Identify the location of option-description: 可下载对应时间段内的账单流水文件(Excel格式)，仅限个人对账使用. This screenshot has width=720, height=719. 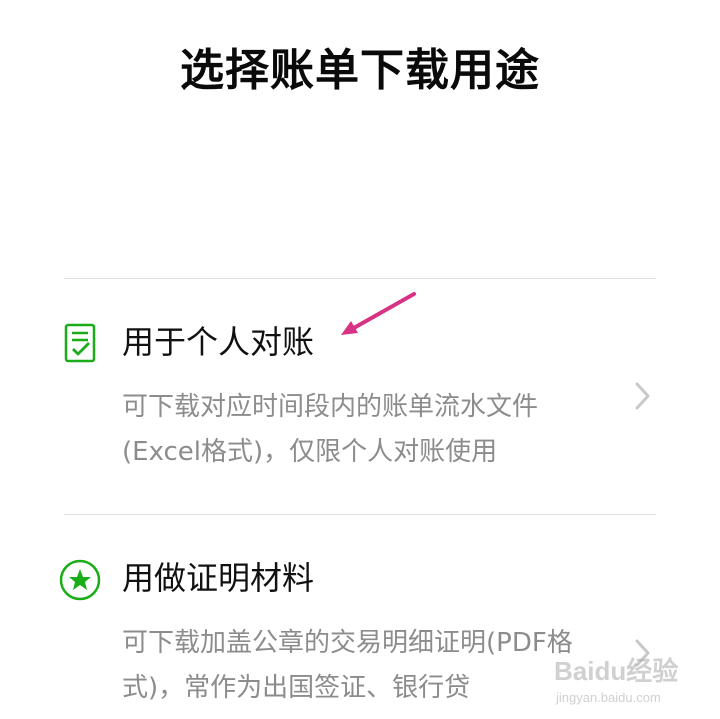
(330, 429).